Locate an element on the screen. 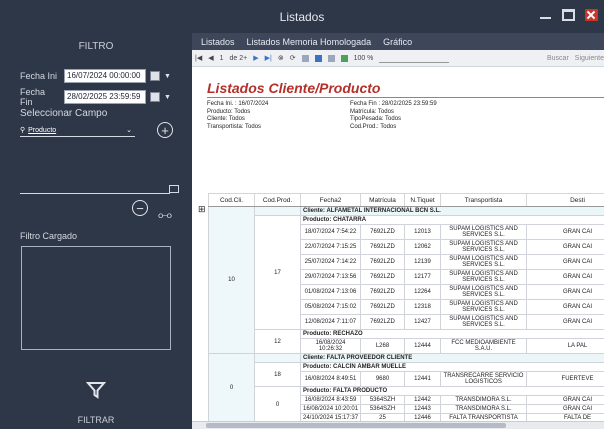  next-result-button: Siguiente is located at coordinates (589, 58).